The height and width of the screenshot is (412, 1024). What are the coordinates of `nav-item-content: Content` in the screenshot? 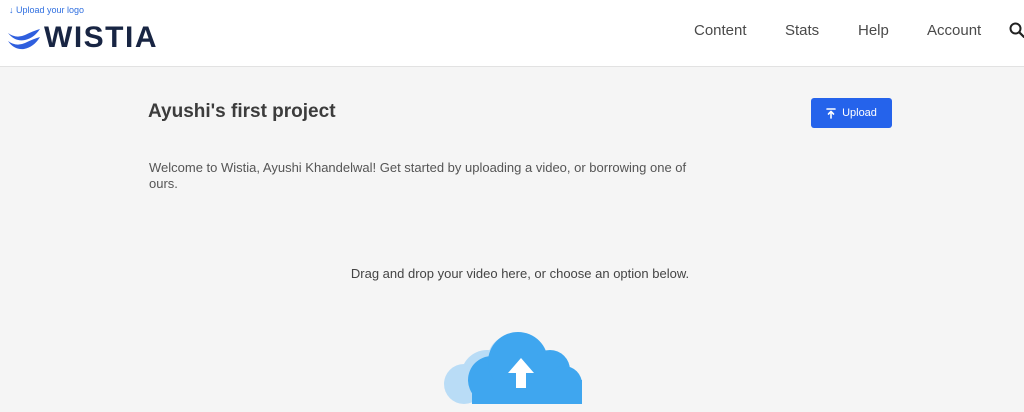 It's located at (720, 31).